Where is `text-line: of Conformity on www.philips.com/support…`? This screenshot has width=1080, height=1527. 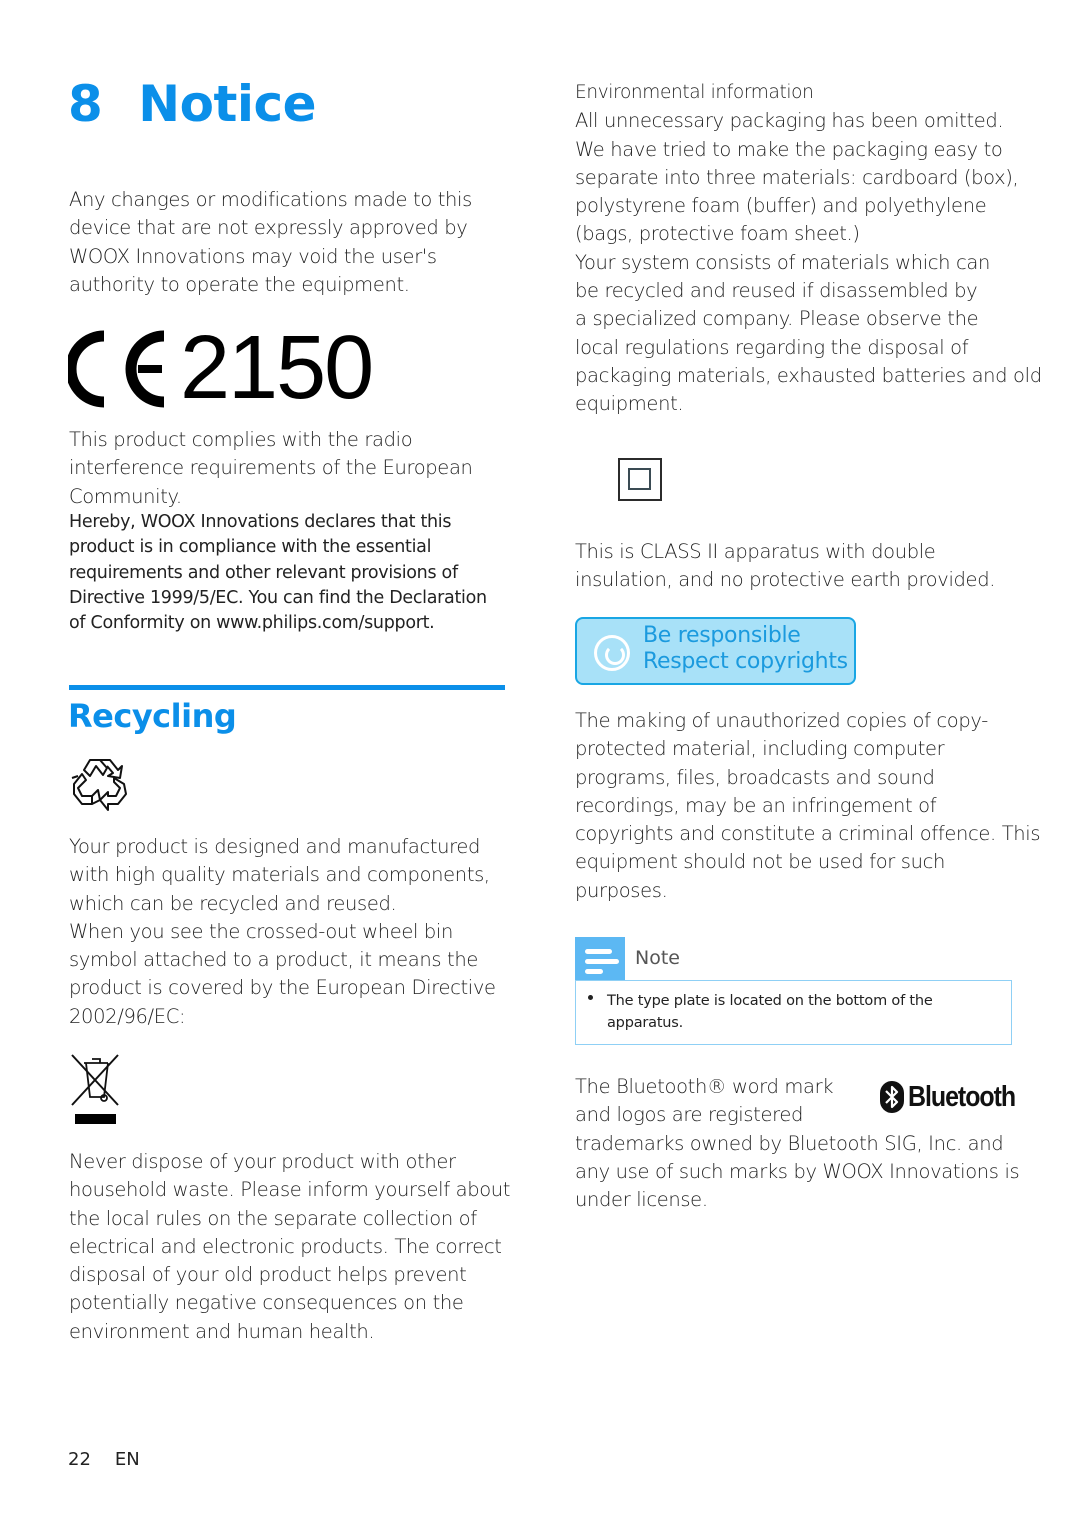
text-line: of Conformity on www.philips.com/support… is located at coordinates (252, 623).